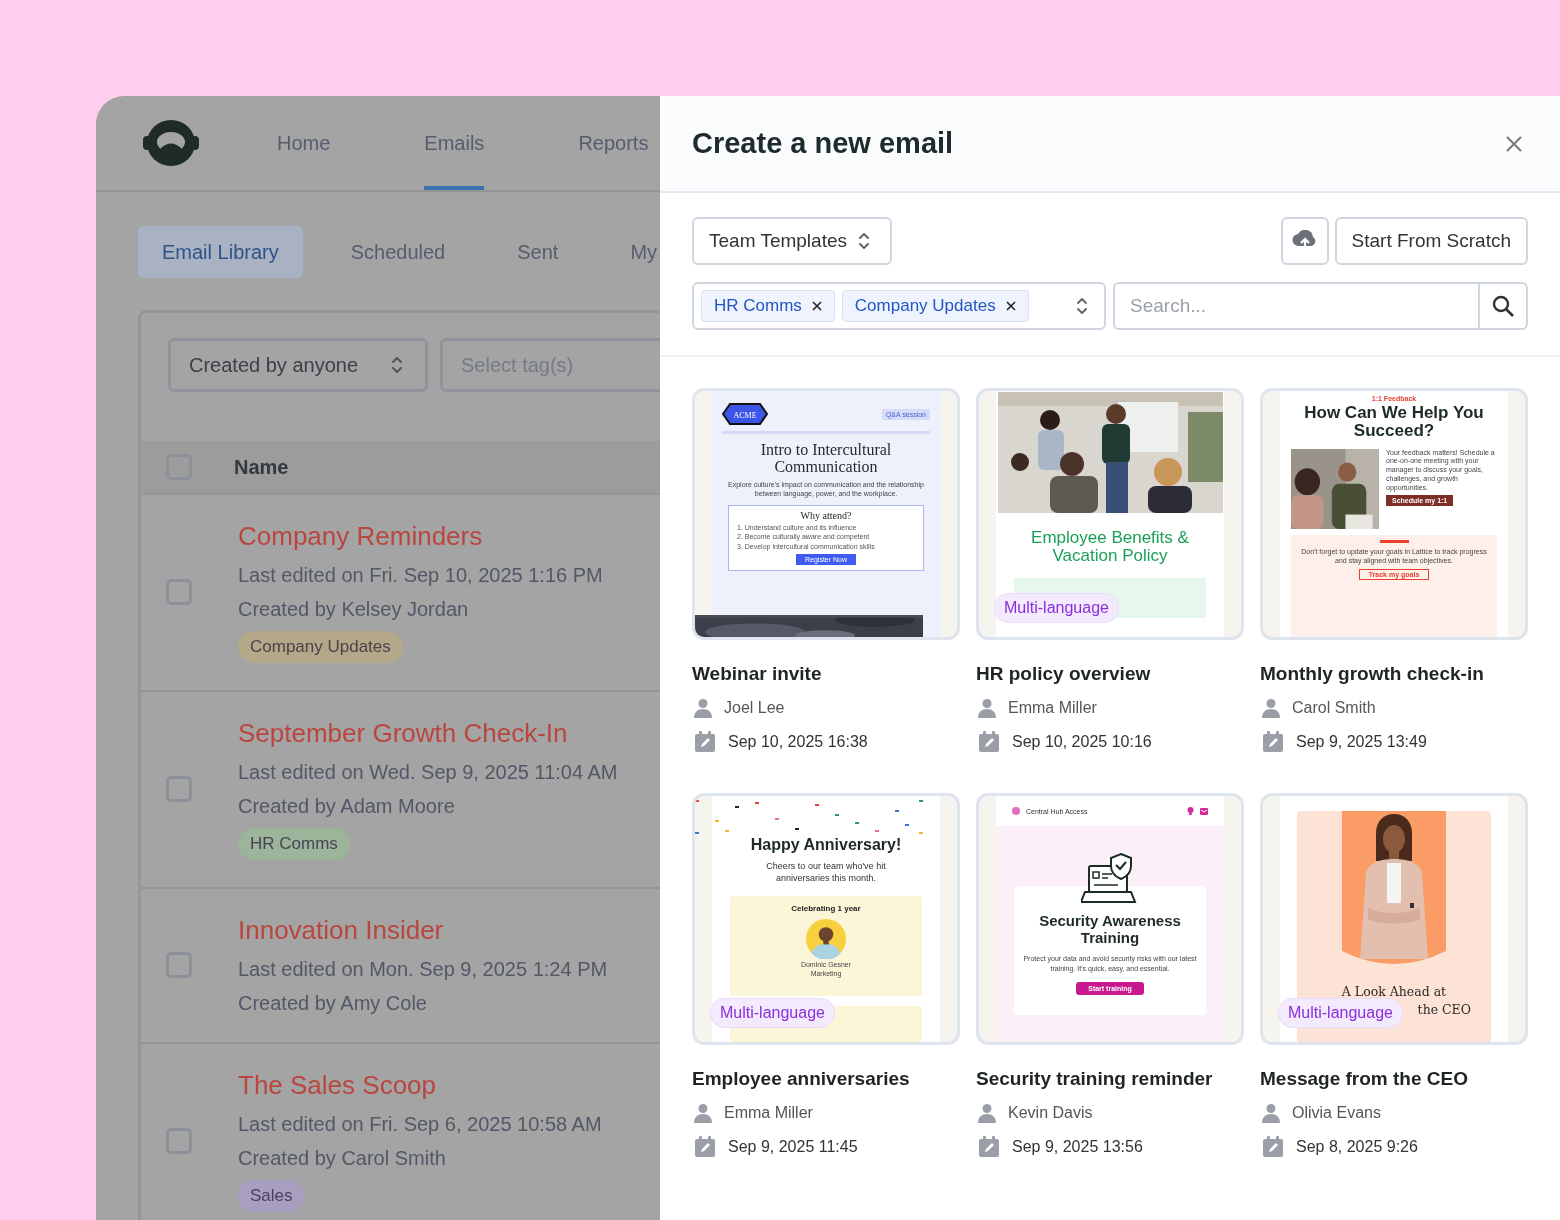 This screenshot has height=1220, width=1560. Describe the element at coordinates (342, 1158) in the screenshot. I see `creator-text: Created by Carol Smith` at that location.